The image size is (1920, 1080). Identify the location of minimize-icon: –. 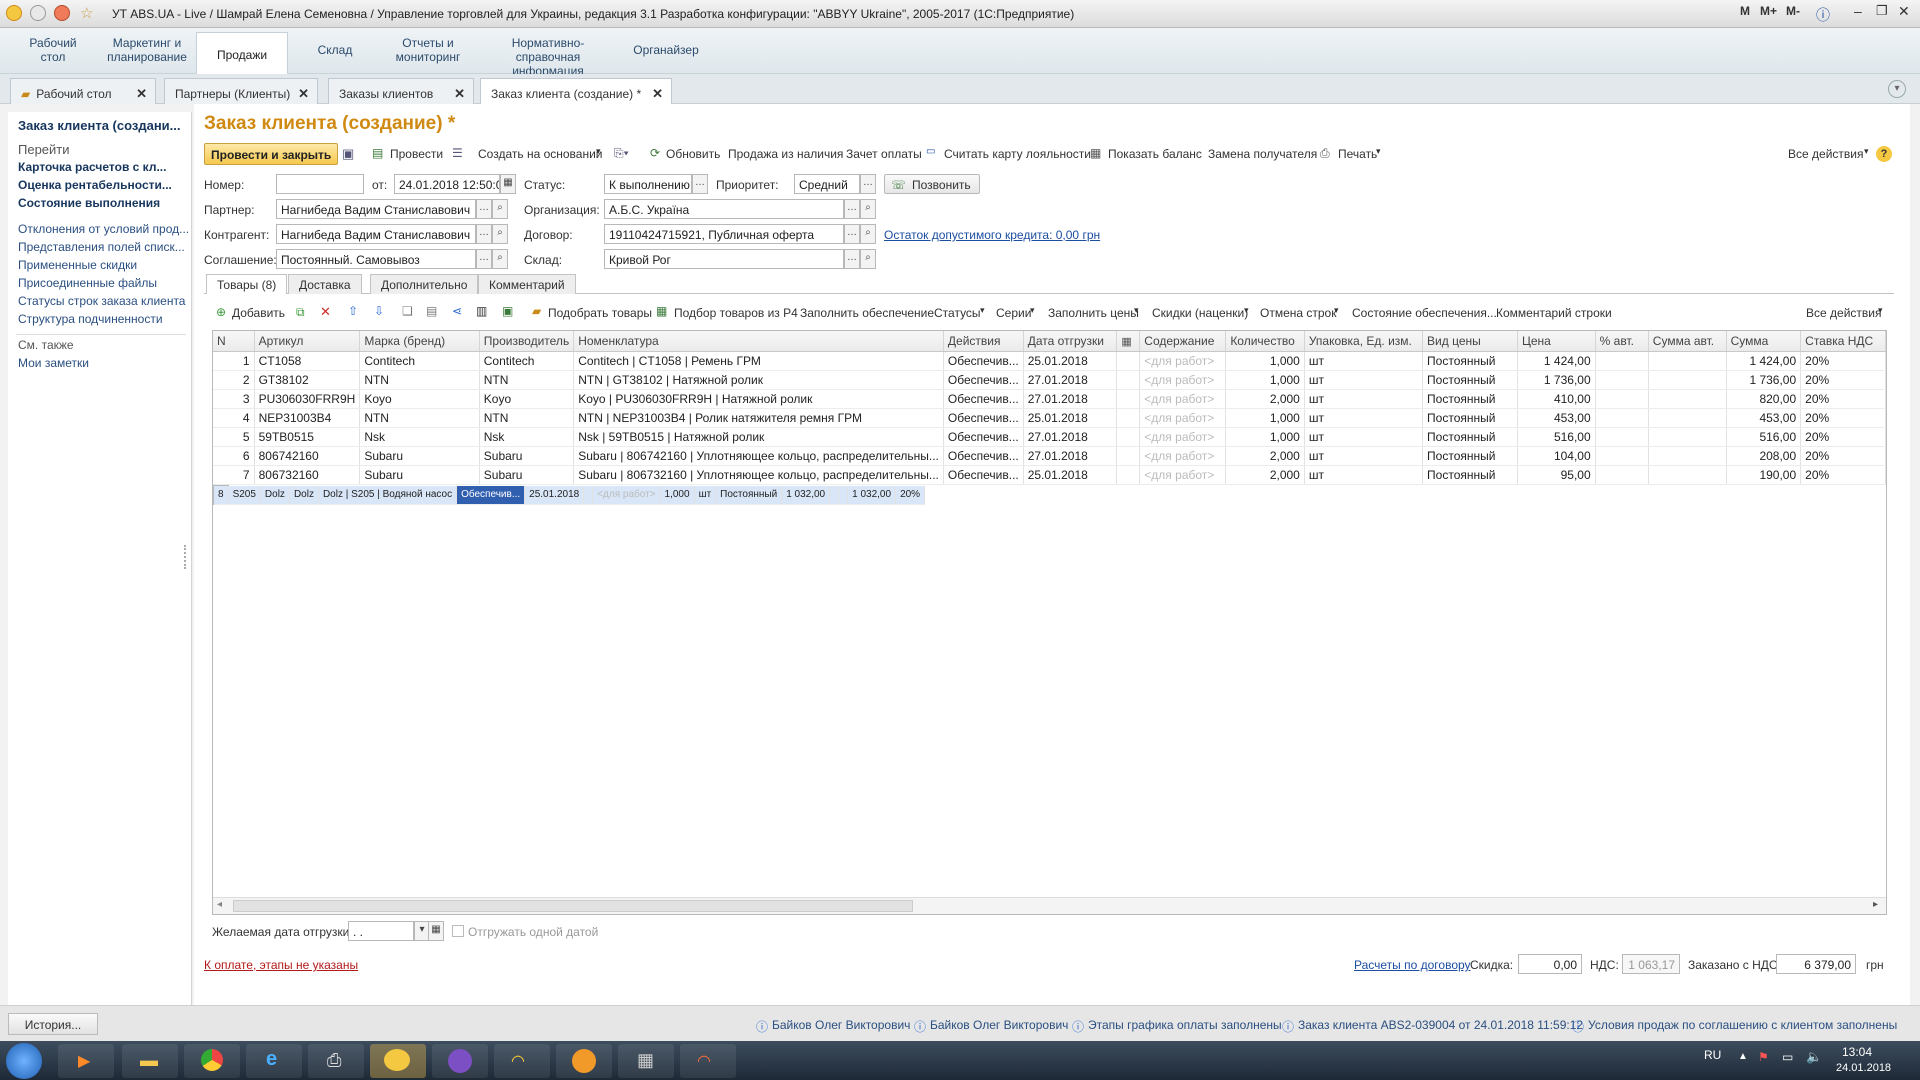
(1858, 11).